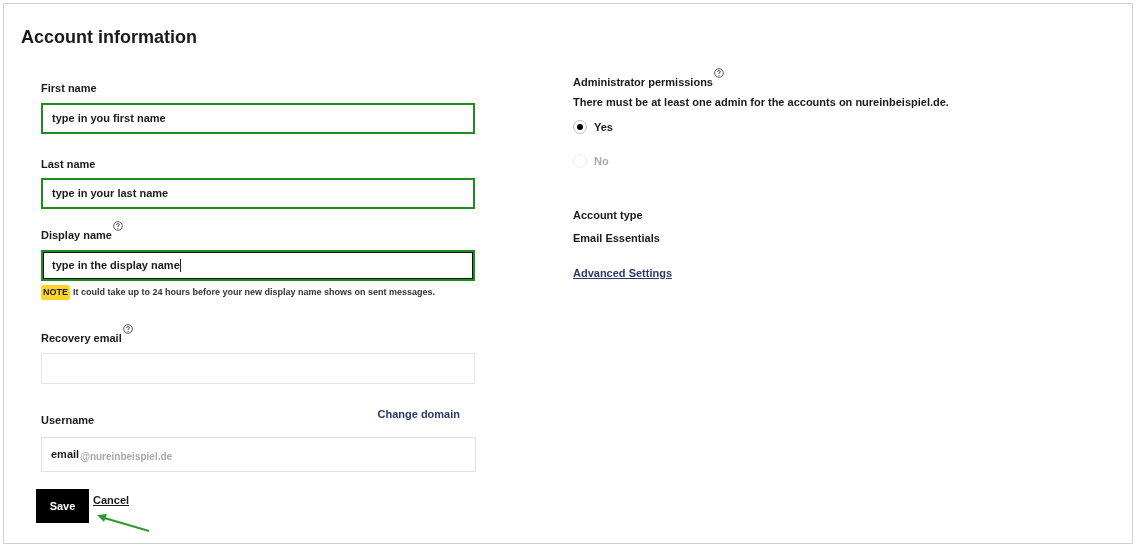 The image size is (1143, 549). I want to click on field-label: Administrator permissions, so click(643, 82).